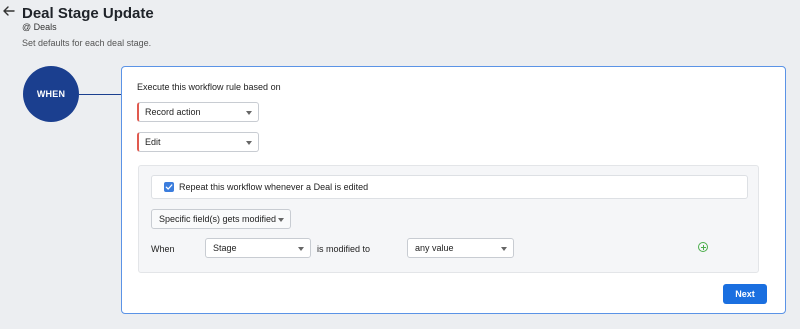 The width and height of the screenshot is (800, 329). Describe the element at coordinates (703, 247) in the screenshot. I see `add-condition-plus-icon` at that location.